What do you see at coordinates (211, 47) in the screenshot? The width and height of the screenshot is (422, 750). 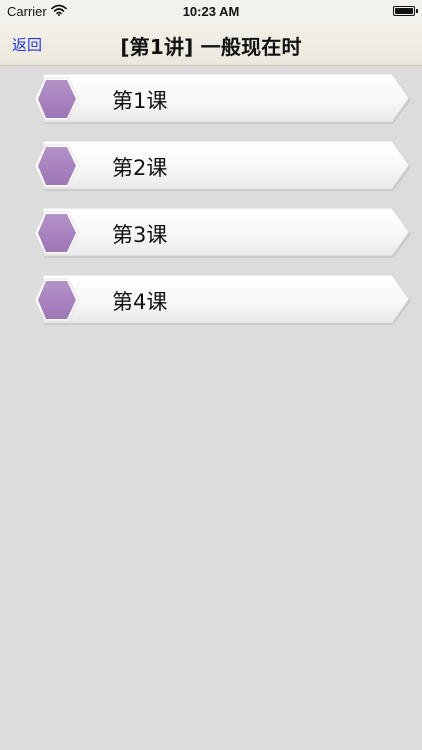 I see `page-title: [第1讲] 一般现在时` at bounding box center [211, 47].